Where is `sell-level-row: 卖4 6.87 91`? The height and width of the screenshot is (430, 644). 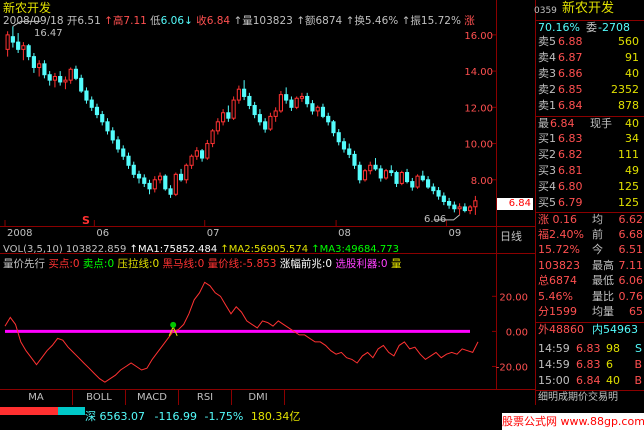
sell-level-row: 卖4 6.87 91 is located at coordinates (590, 57).